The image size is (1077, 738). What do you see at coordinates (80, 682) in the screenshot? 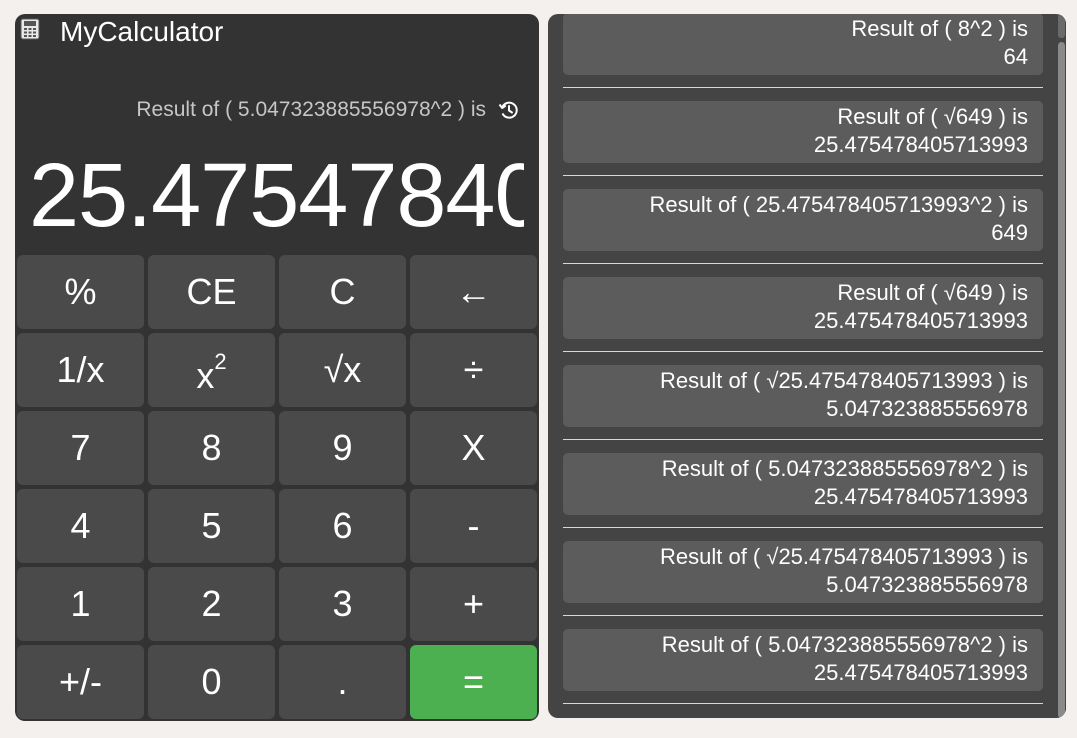
I see `negate-key: +/-` at bounding box center [80, 682].